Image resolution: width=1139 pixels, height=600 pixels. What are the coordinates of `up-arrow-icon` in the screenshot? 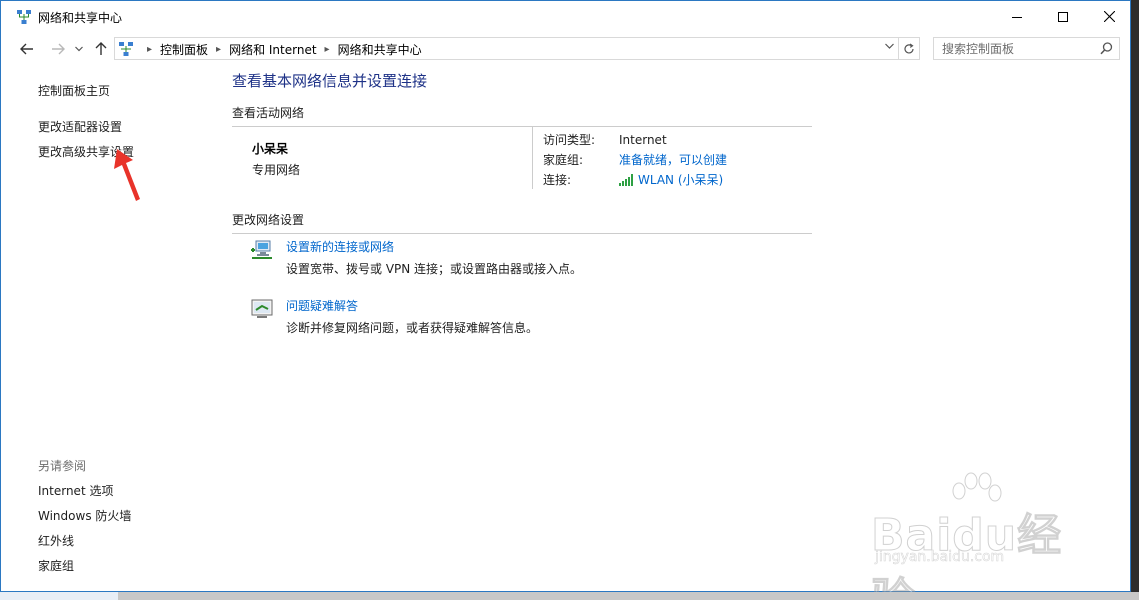 It's located at (101, 48).